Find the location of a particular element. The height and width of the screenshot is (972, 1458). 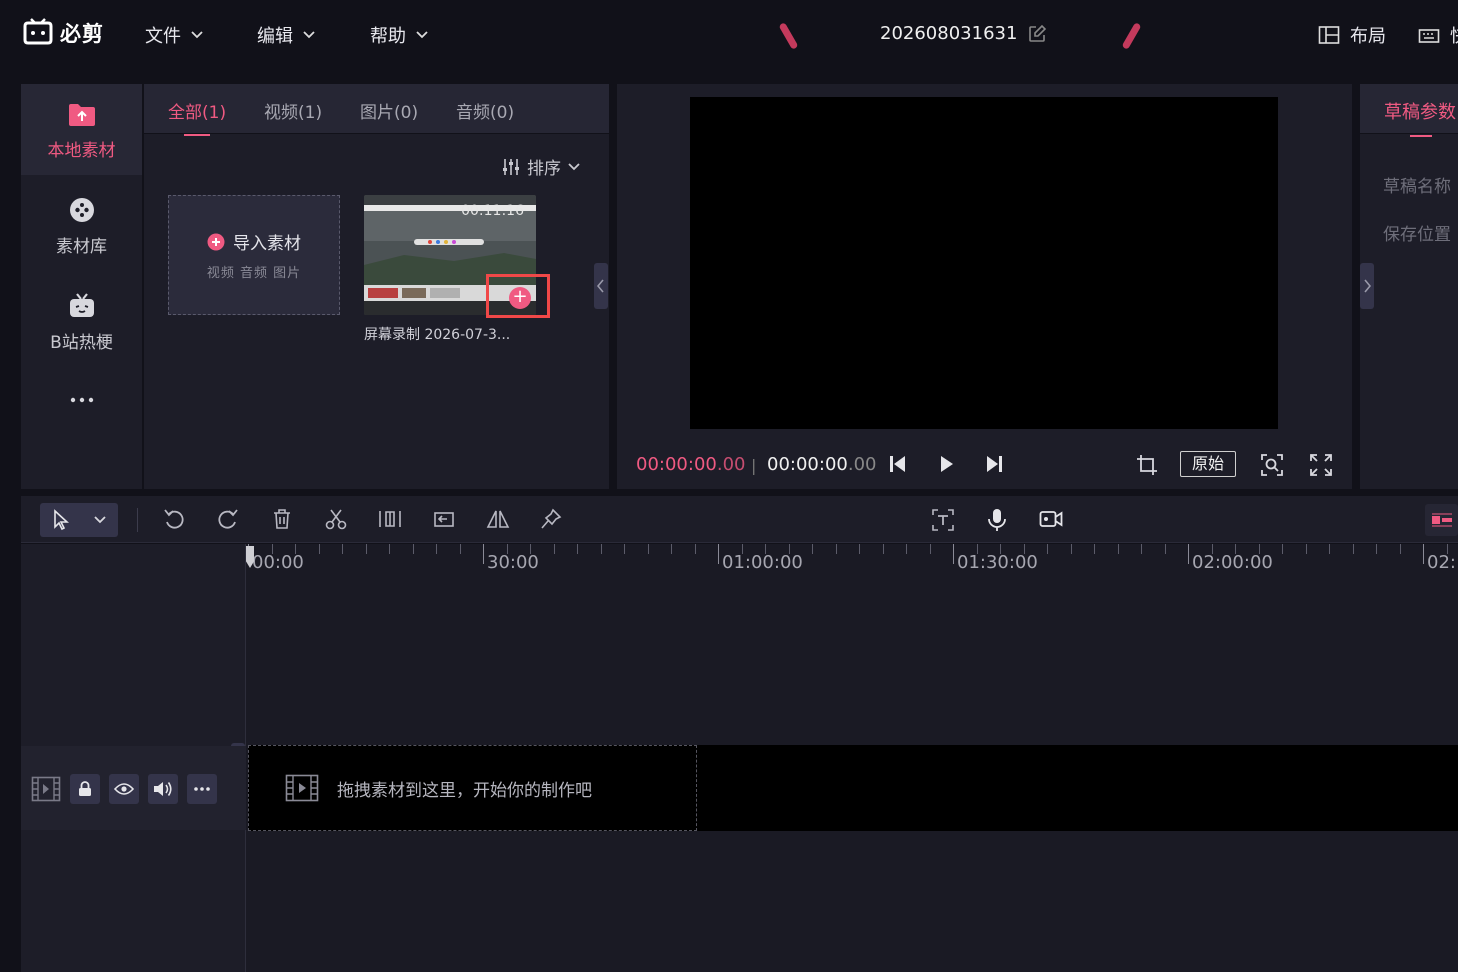

ruler-label: 00:00 is located at coordinates (278, 562).